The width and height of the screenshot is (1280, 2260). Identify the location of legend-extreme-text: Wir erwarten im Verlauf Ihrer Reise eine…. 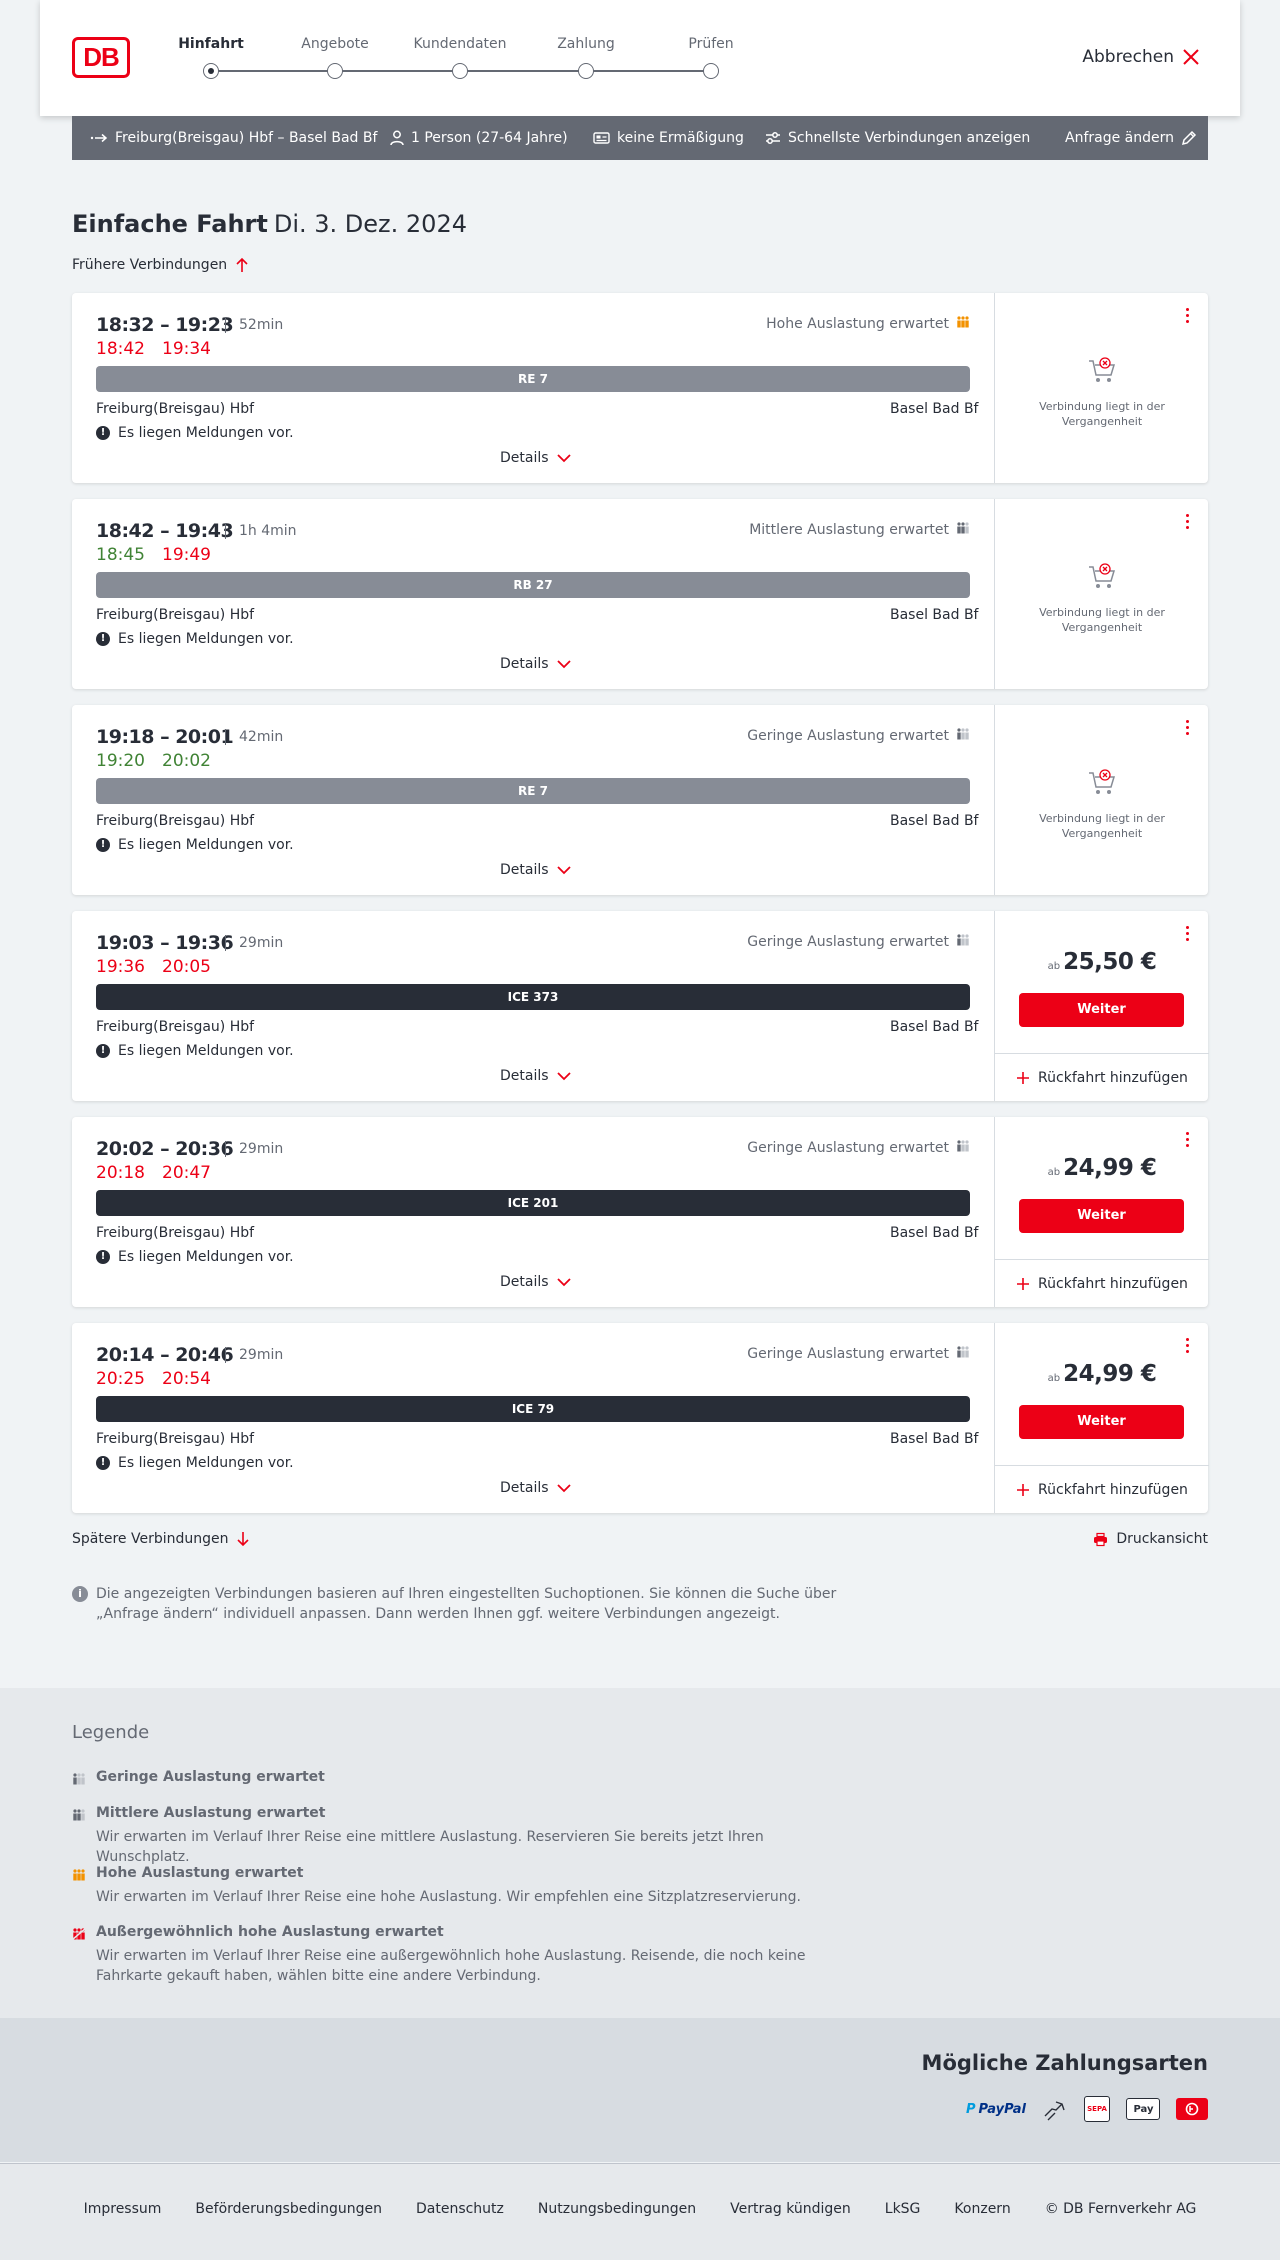
(451, 1966).